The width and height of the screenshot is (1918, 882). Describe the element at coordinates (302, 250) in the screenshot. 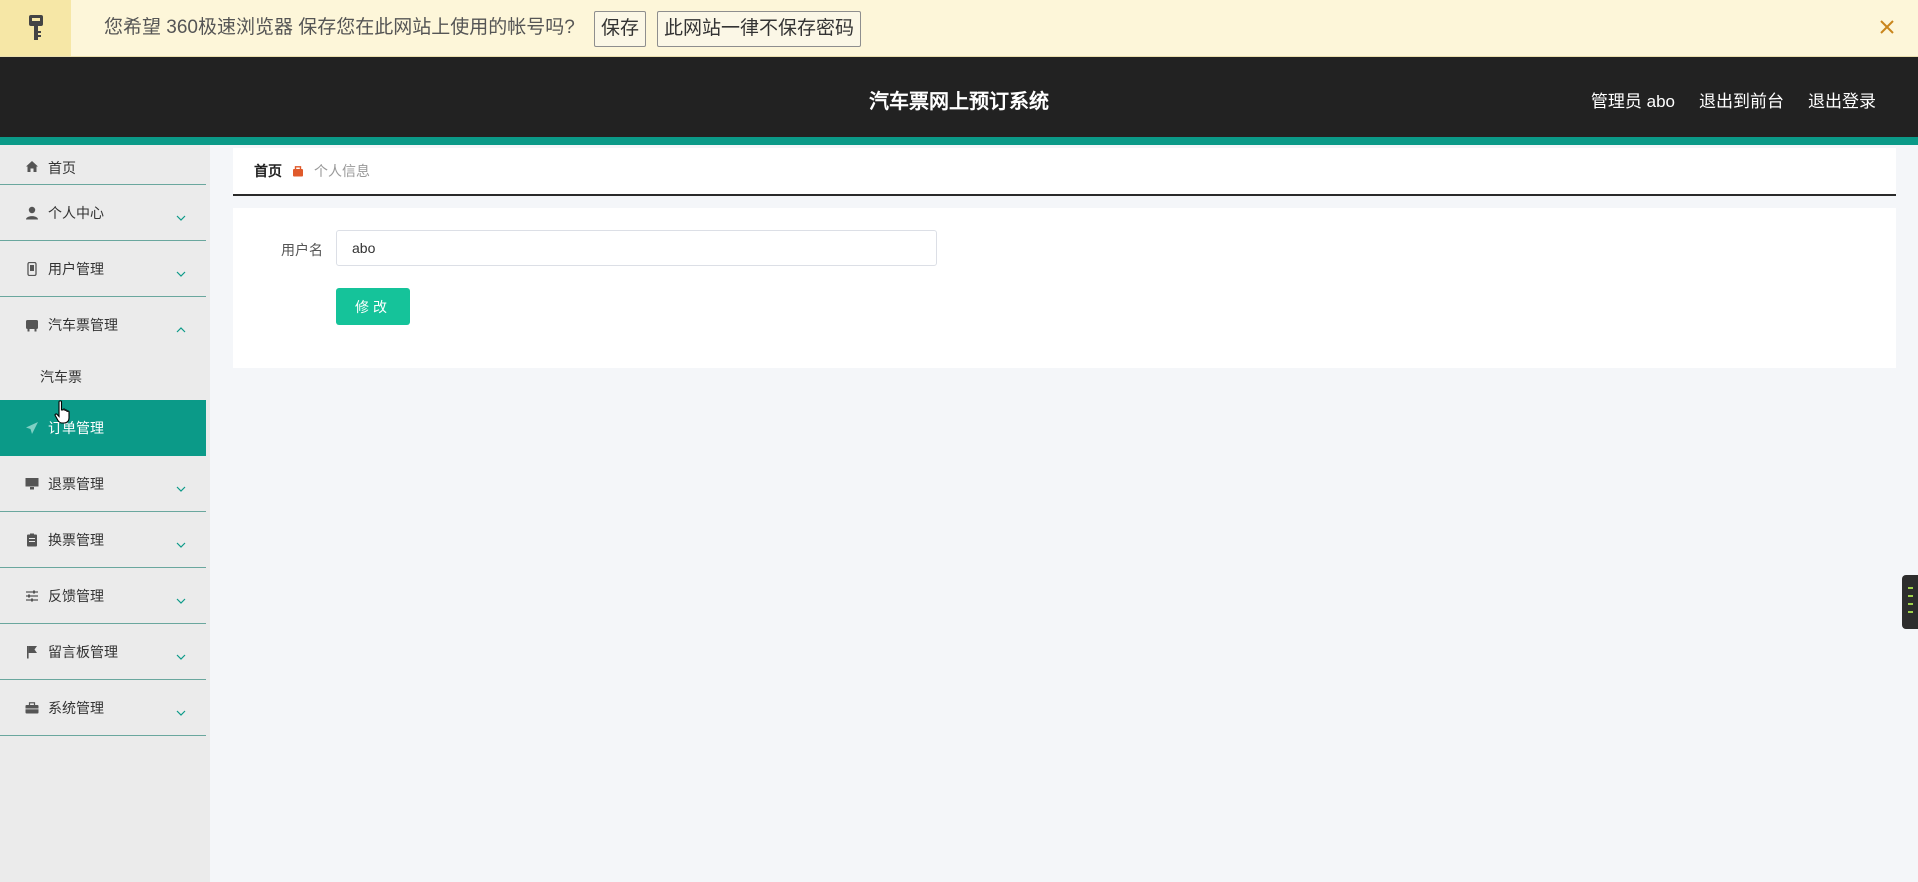

I see `username-label: 用户名` at that location.